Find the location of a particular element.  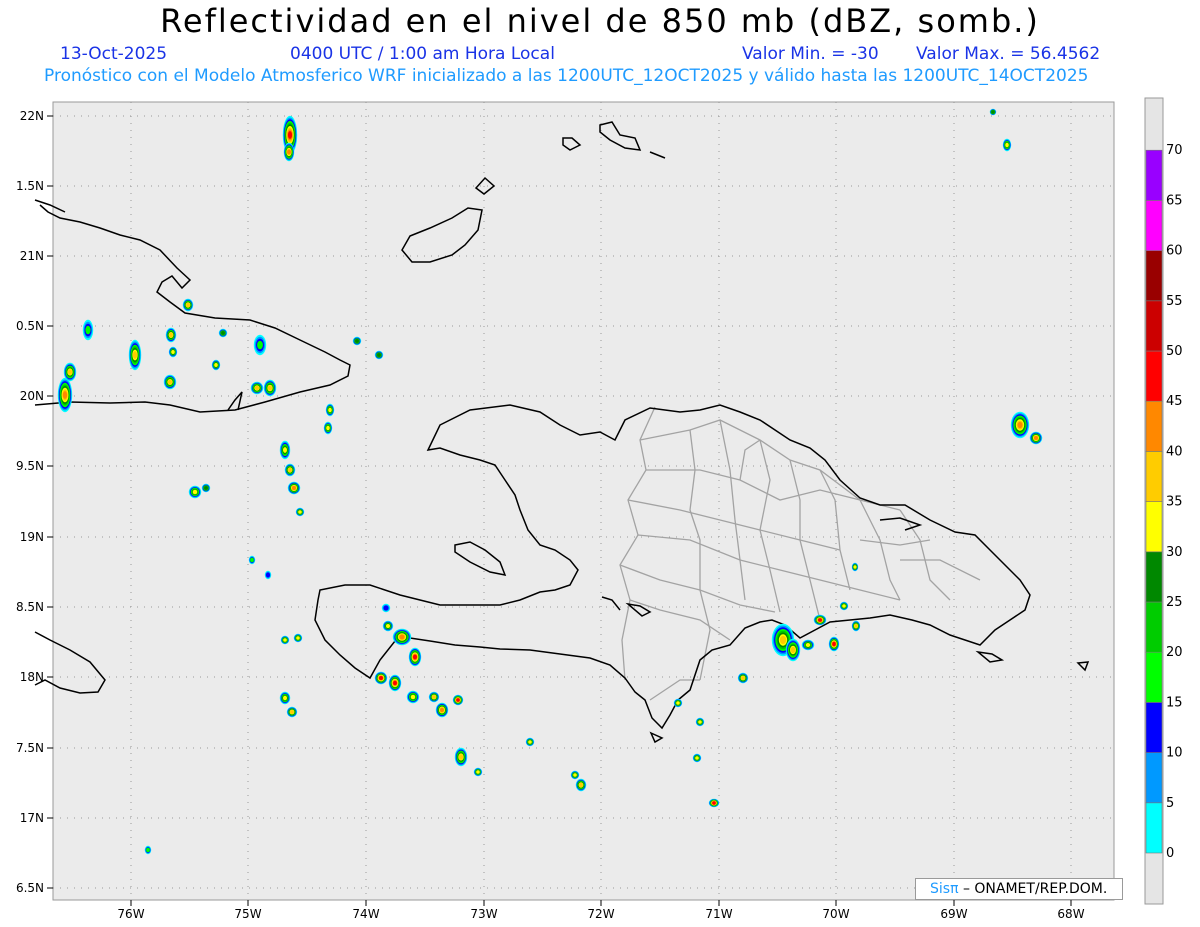

lon-tick-label: 71W is located at coordinates (718, 914).